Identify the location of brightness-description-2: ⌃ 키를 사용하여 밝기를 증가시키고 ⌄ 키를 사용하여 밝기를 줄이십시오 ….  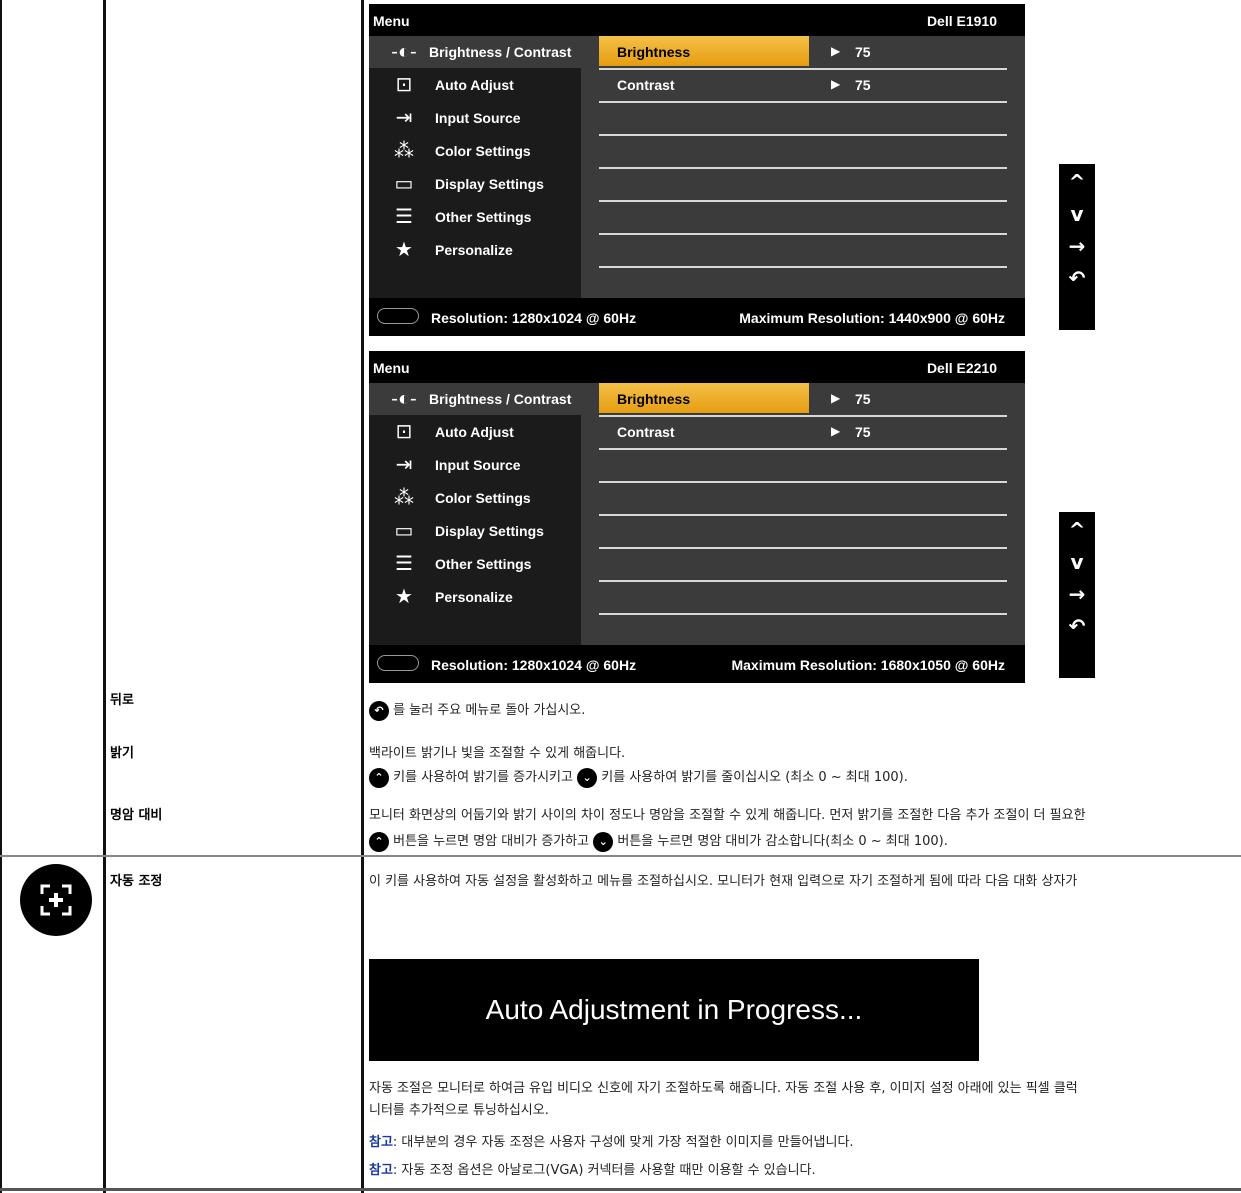
(638, 777).